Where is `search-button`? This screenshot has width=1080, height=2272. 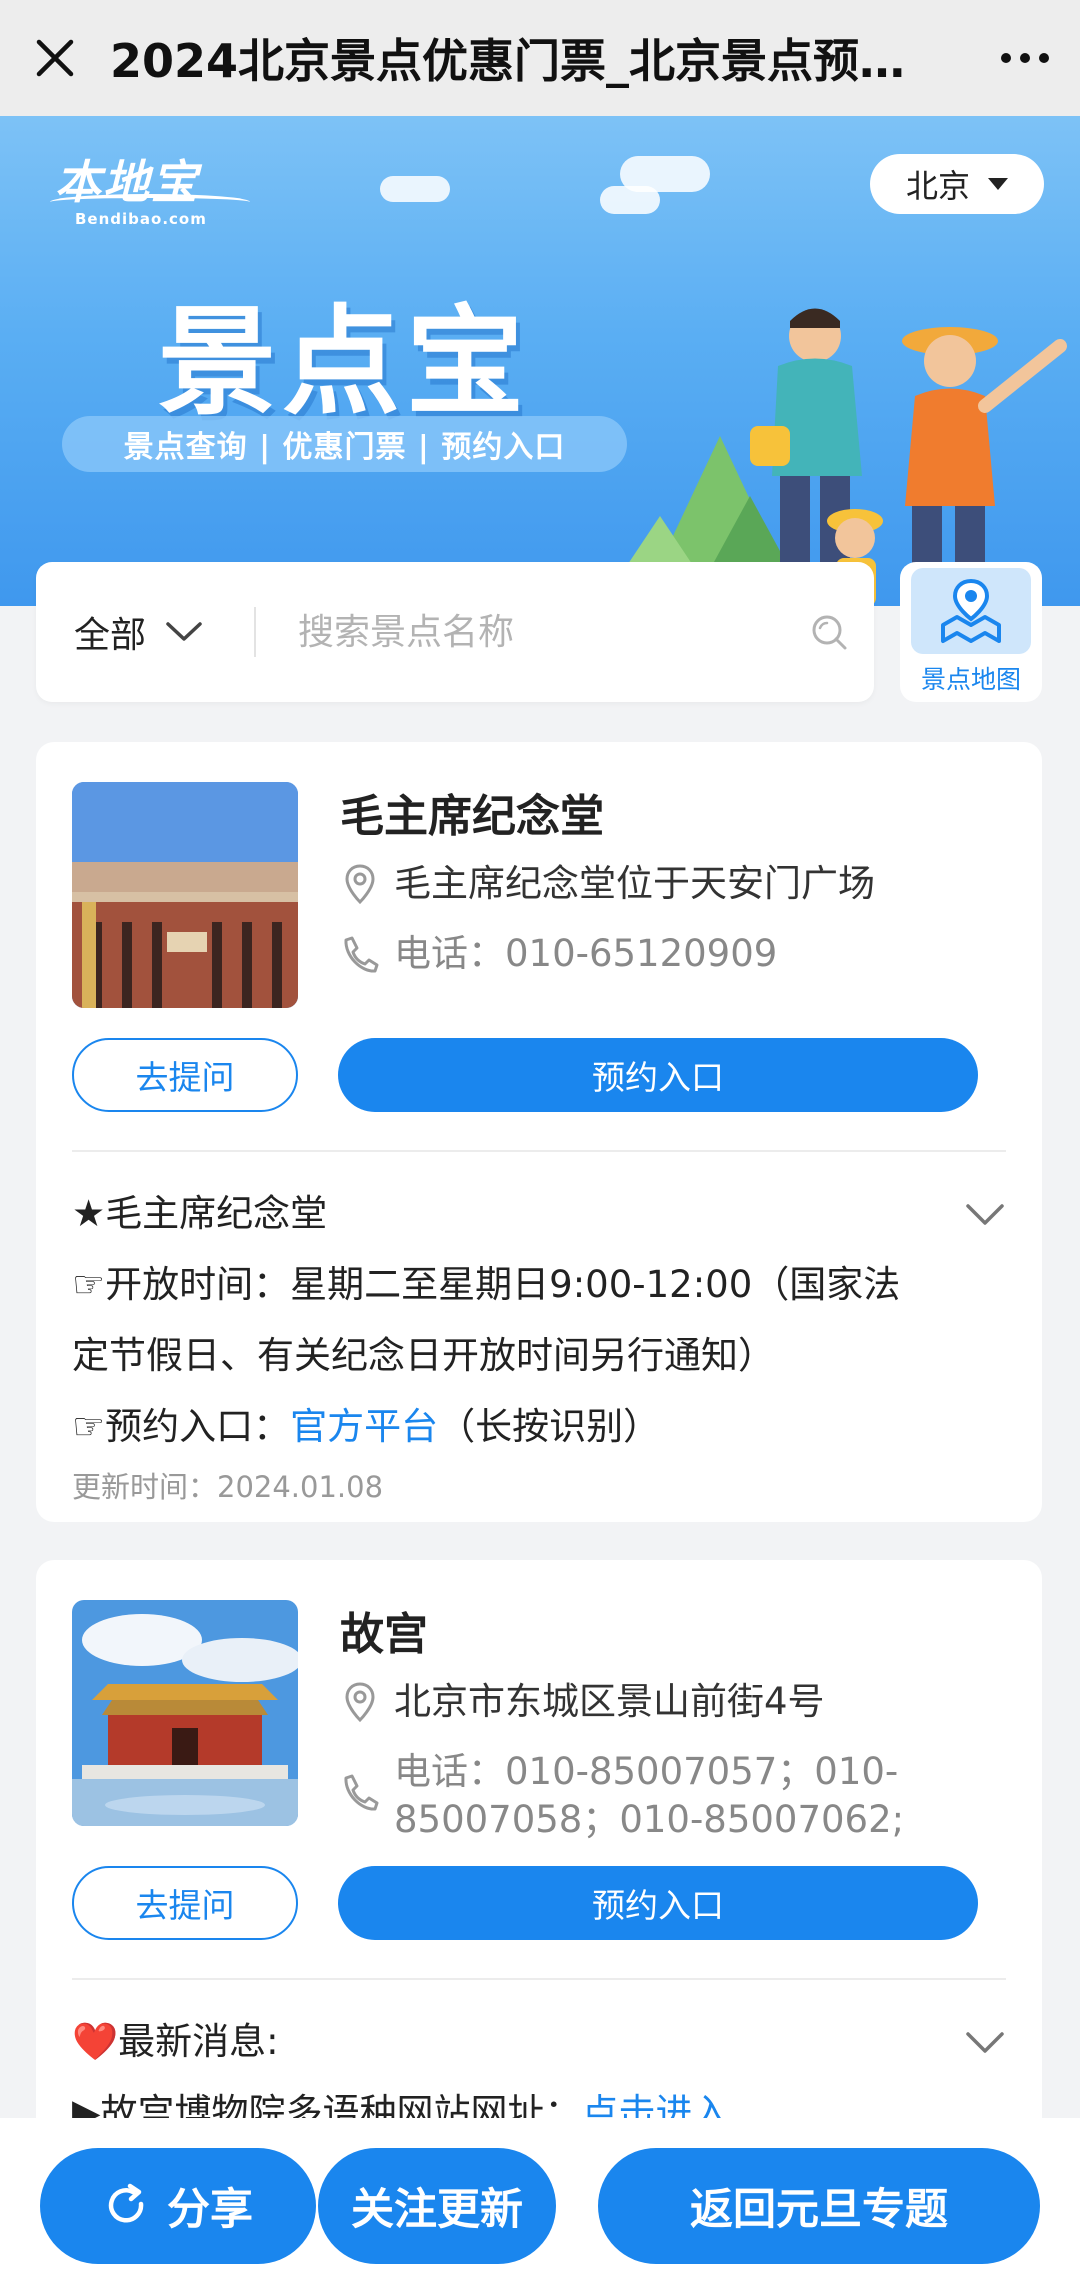
search-button is located at coordinates (829, 632).